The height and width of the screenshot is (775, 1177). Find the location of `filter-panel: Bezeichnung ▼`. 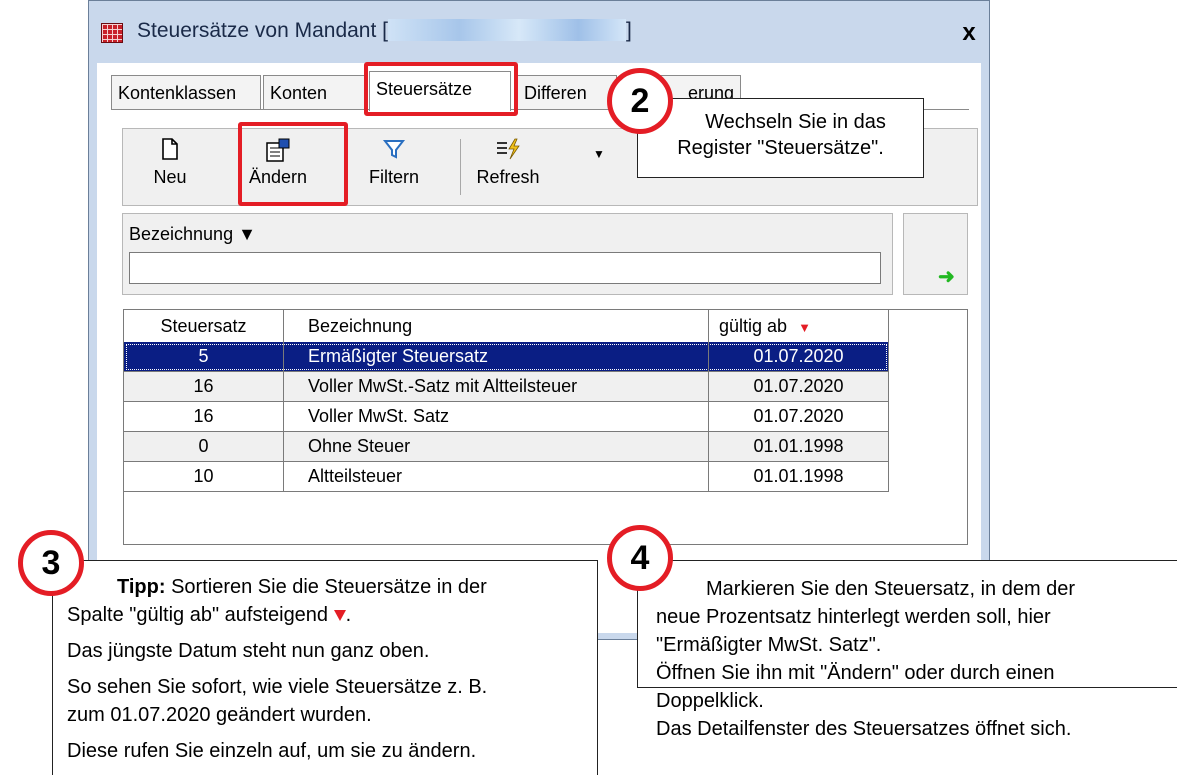

filter-panel: Bezeichnung ▼ is located at coordinates (507, 254).